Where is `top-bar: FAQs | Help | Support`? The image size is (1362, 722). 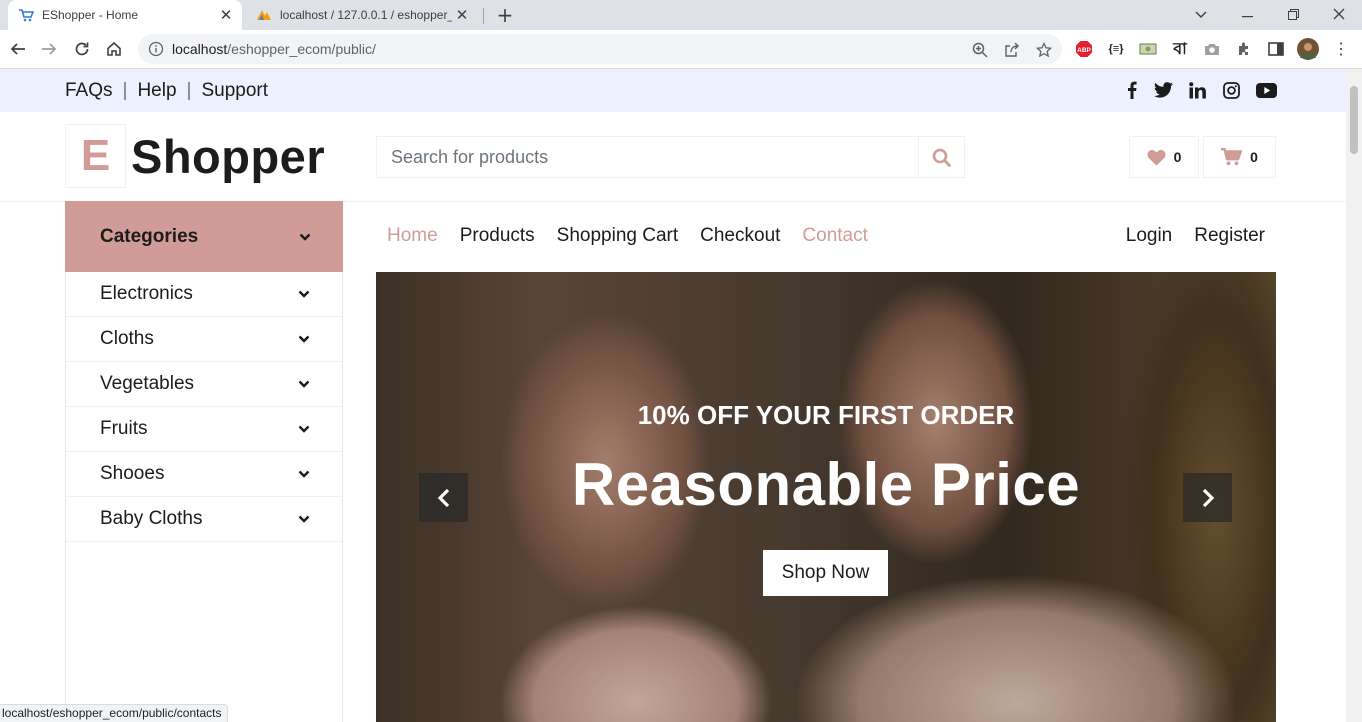 top-bar: FAQs | Help | Support is located at coordinates (673, 90).